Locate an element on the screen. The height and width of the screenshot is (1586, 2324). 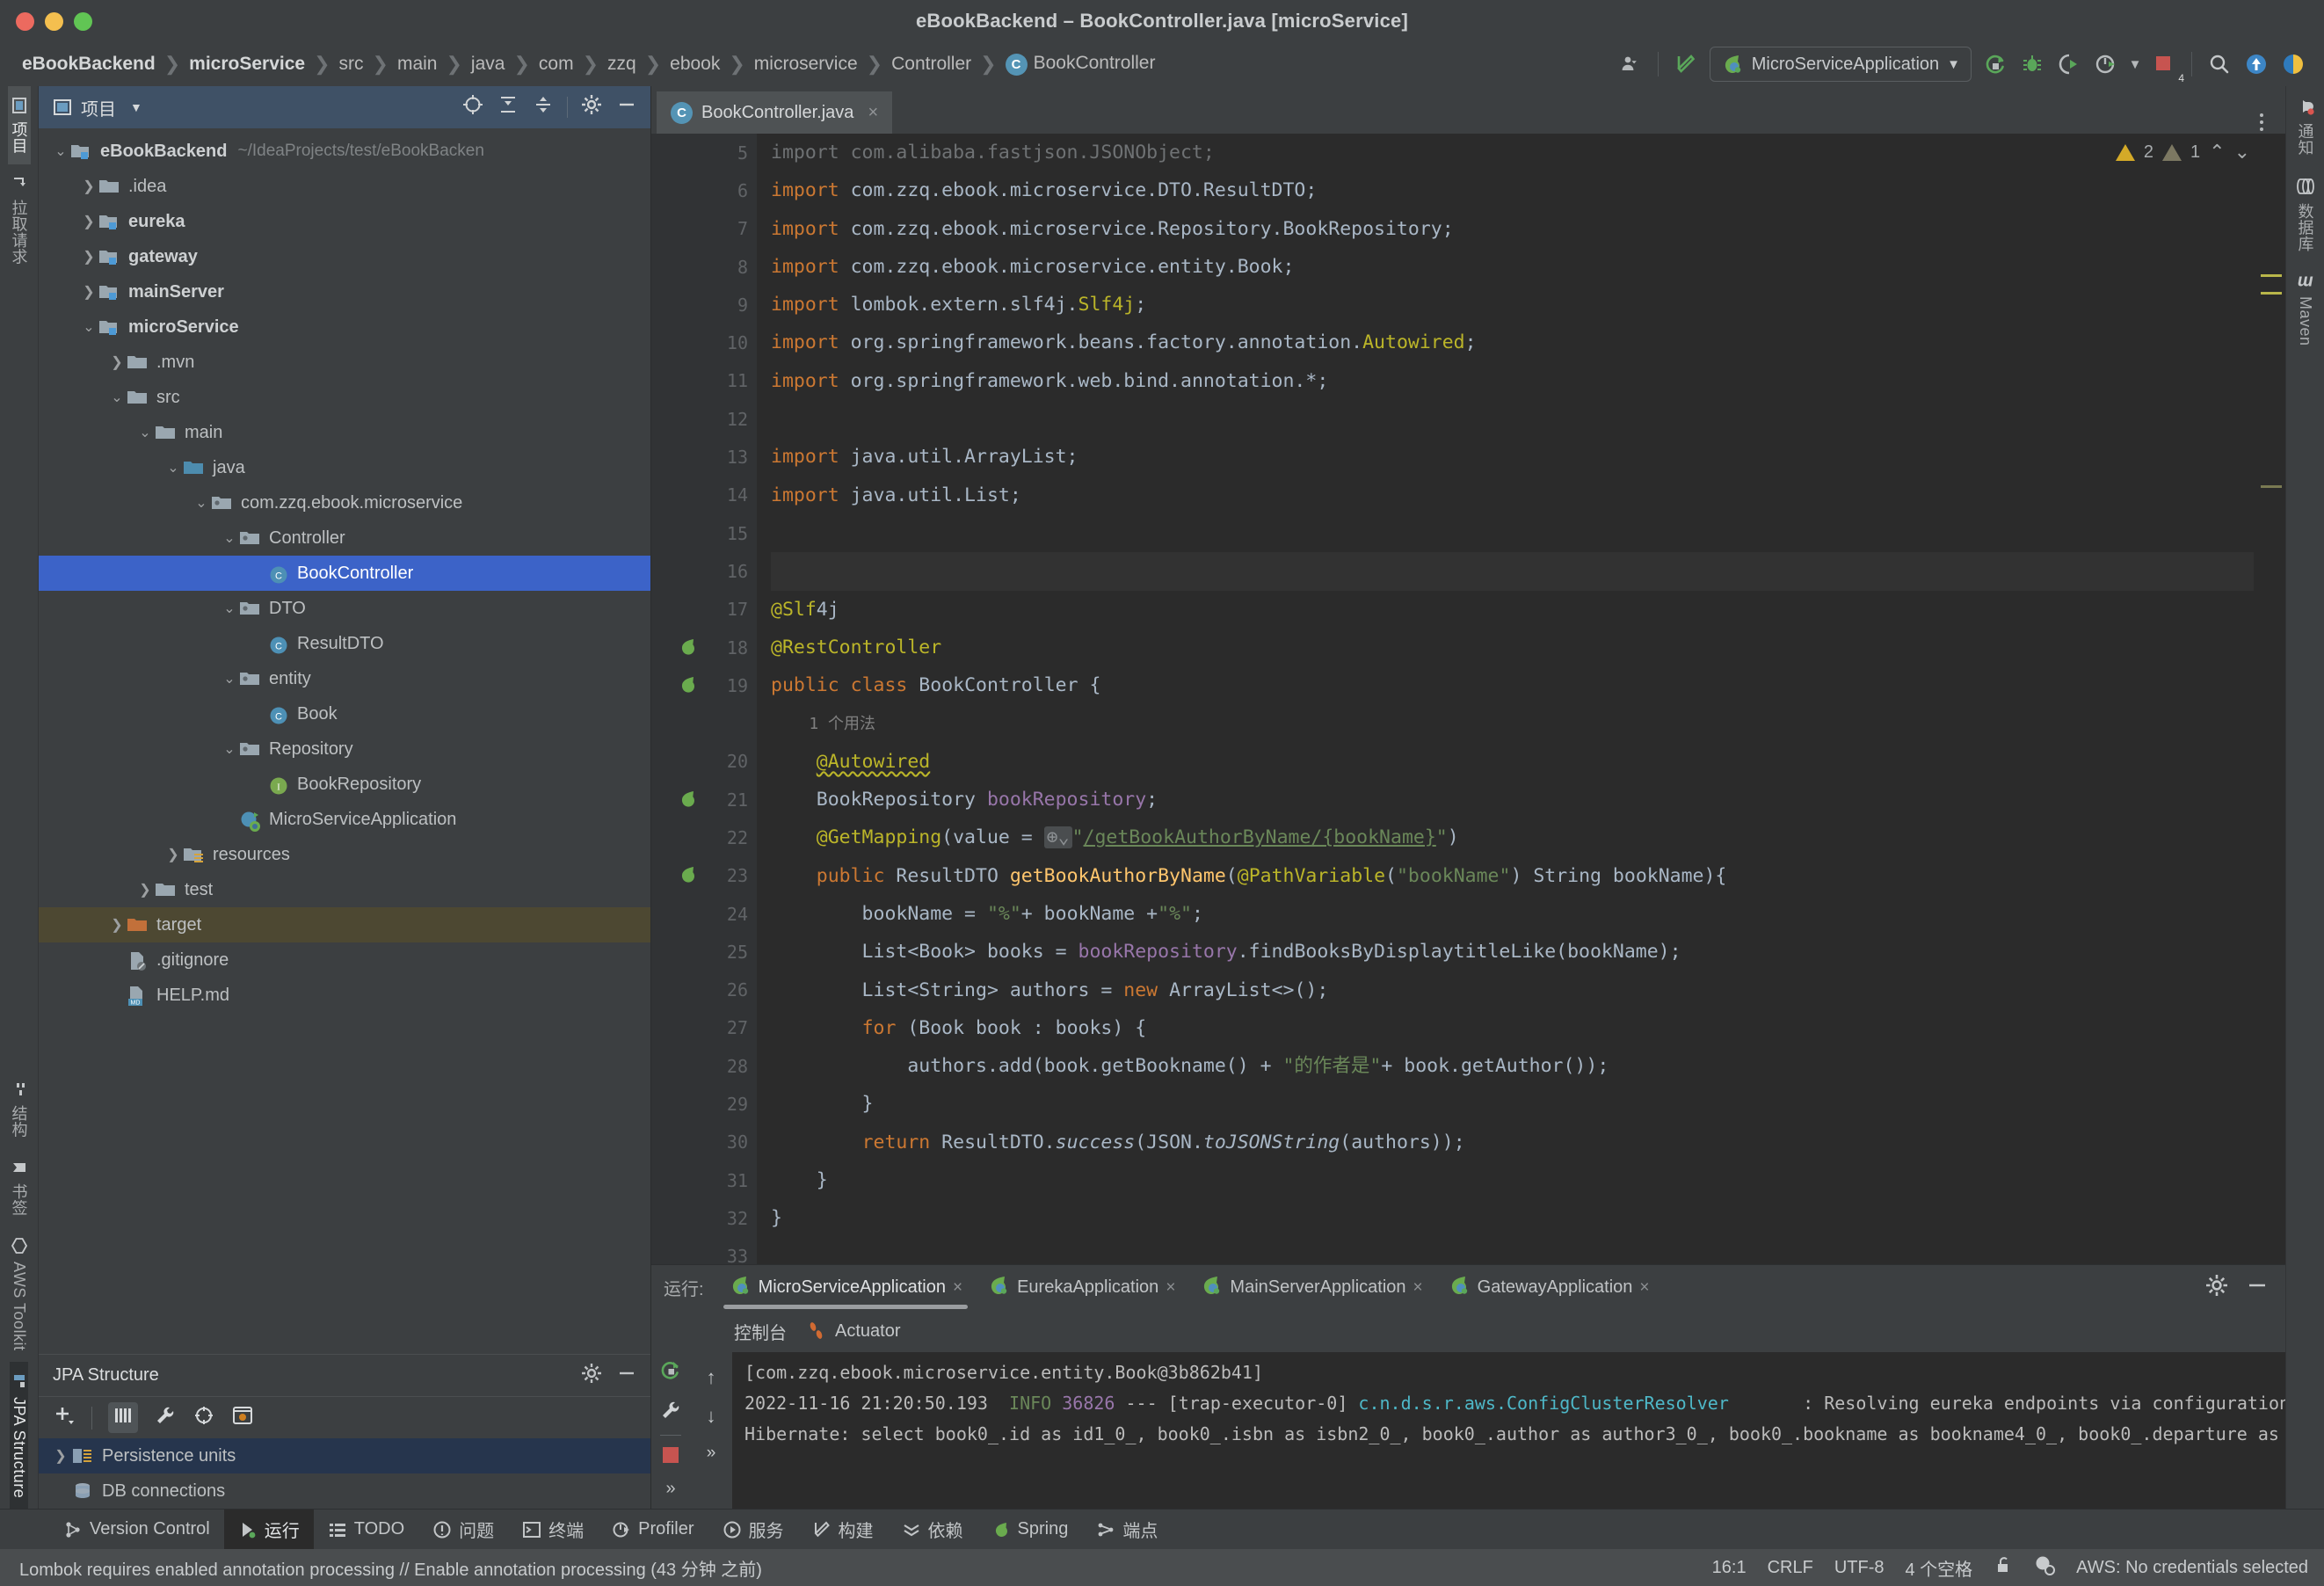
window-traffic-lights is located at coordinates (46, 21).